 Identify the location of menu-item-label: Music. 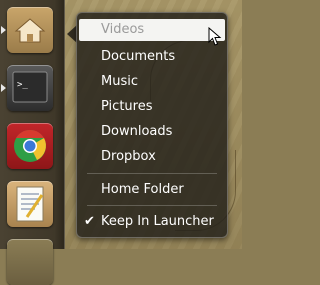
(119, 81).